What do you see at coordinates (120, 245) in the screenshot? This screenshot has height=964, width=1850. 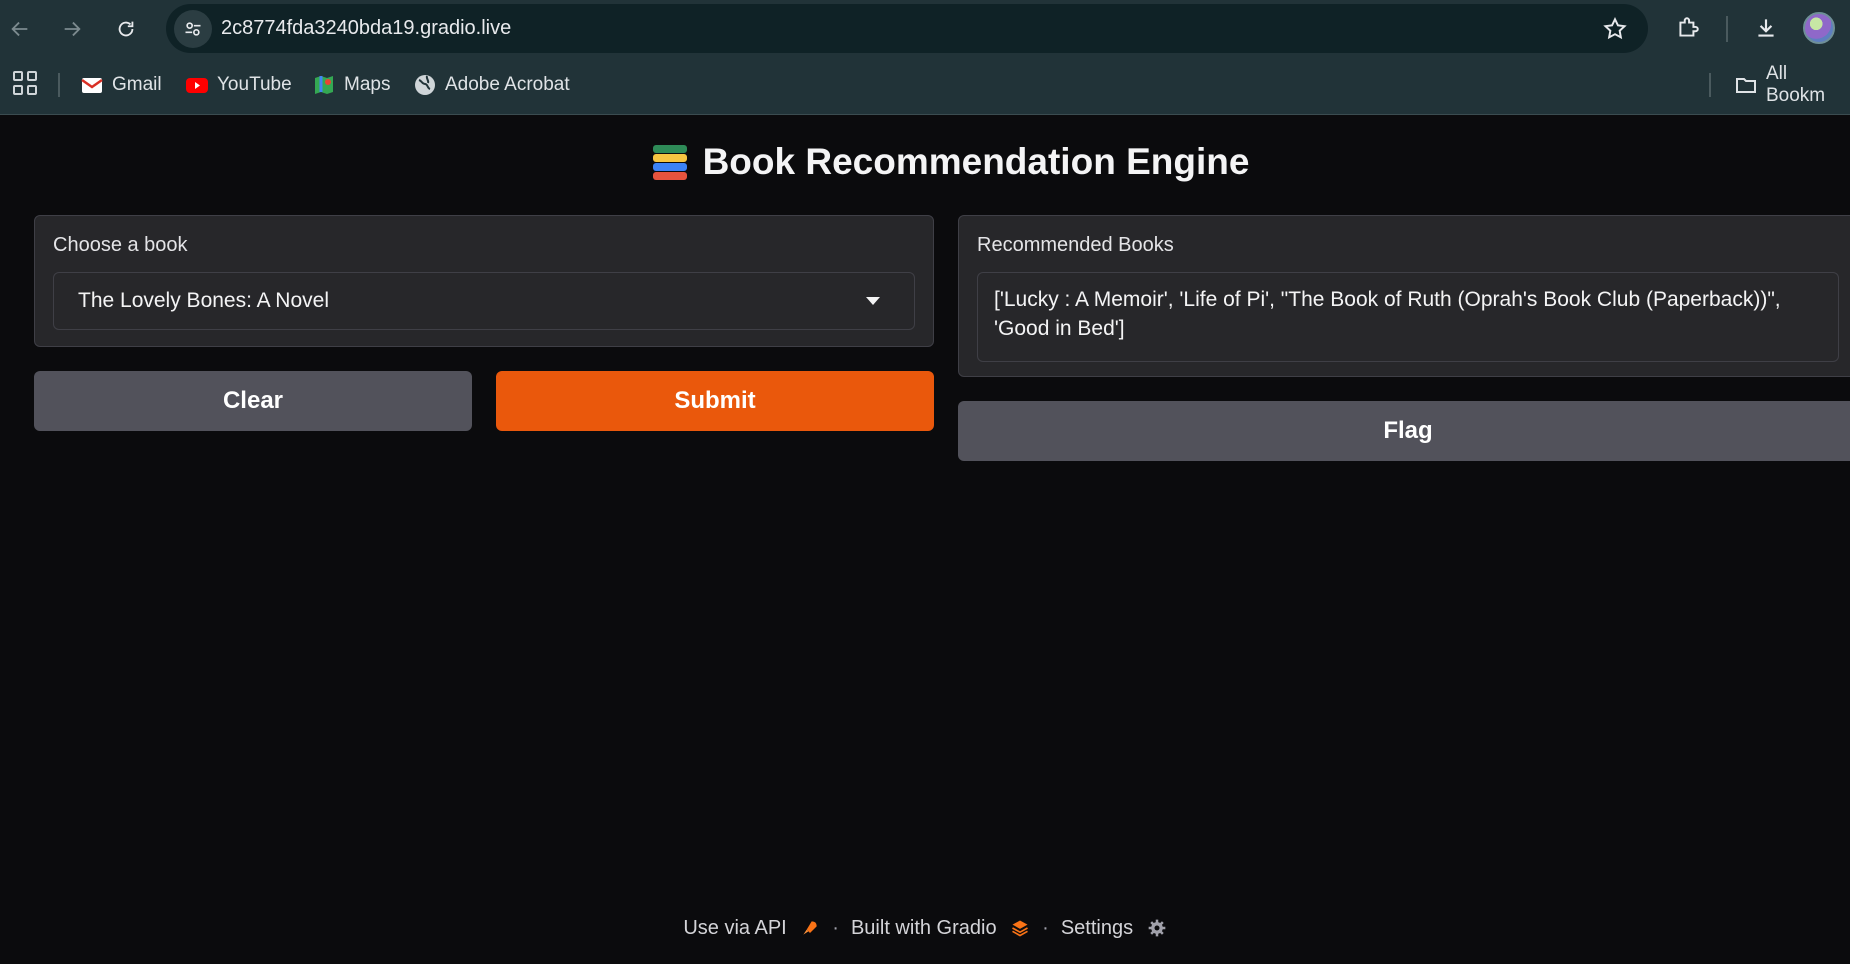 I see `input-label: Choose a book` at bounding box center [120, 245].